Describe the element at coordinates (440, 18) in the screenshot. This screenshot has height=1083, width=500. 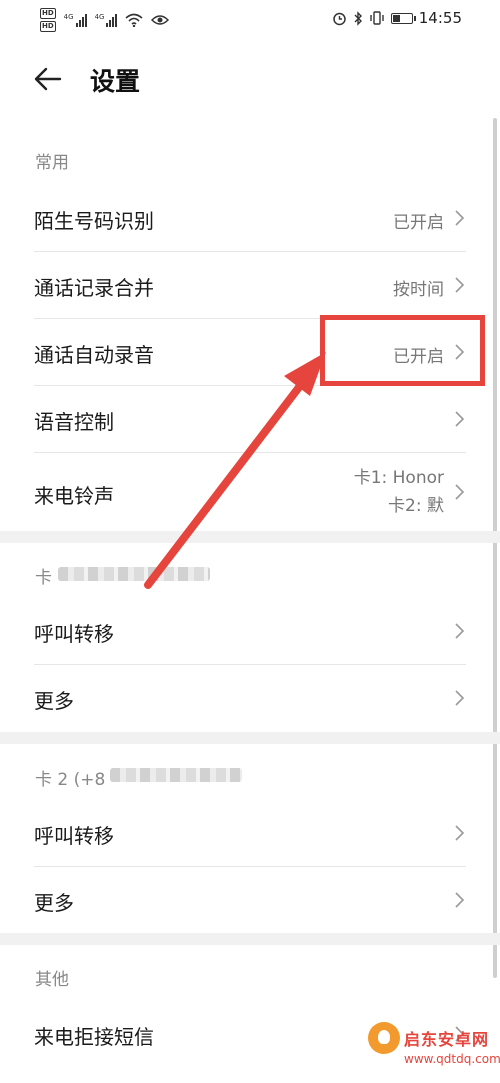
I see `status-time: 14:55` at that location.